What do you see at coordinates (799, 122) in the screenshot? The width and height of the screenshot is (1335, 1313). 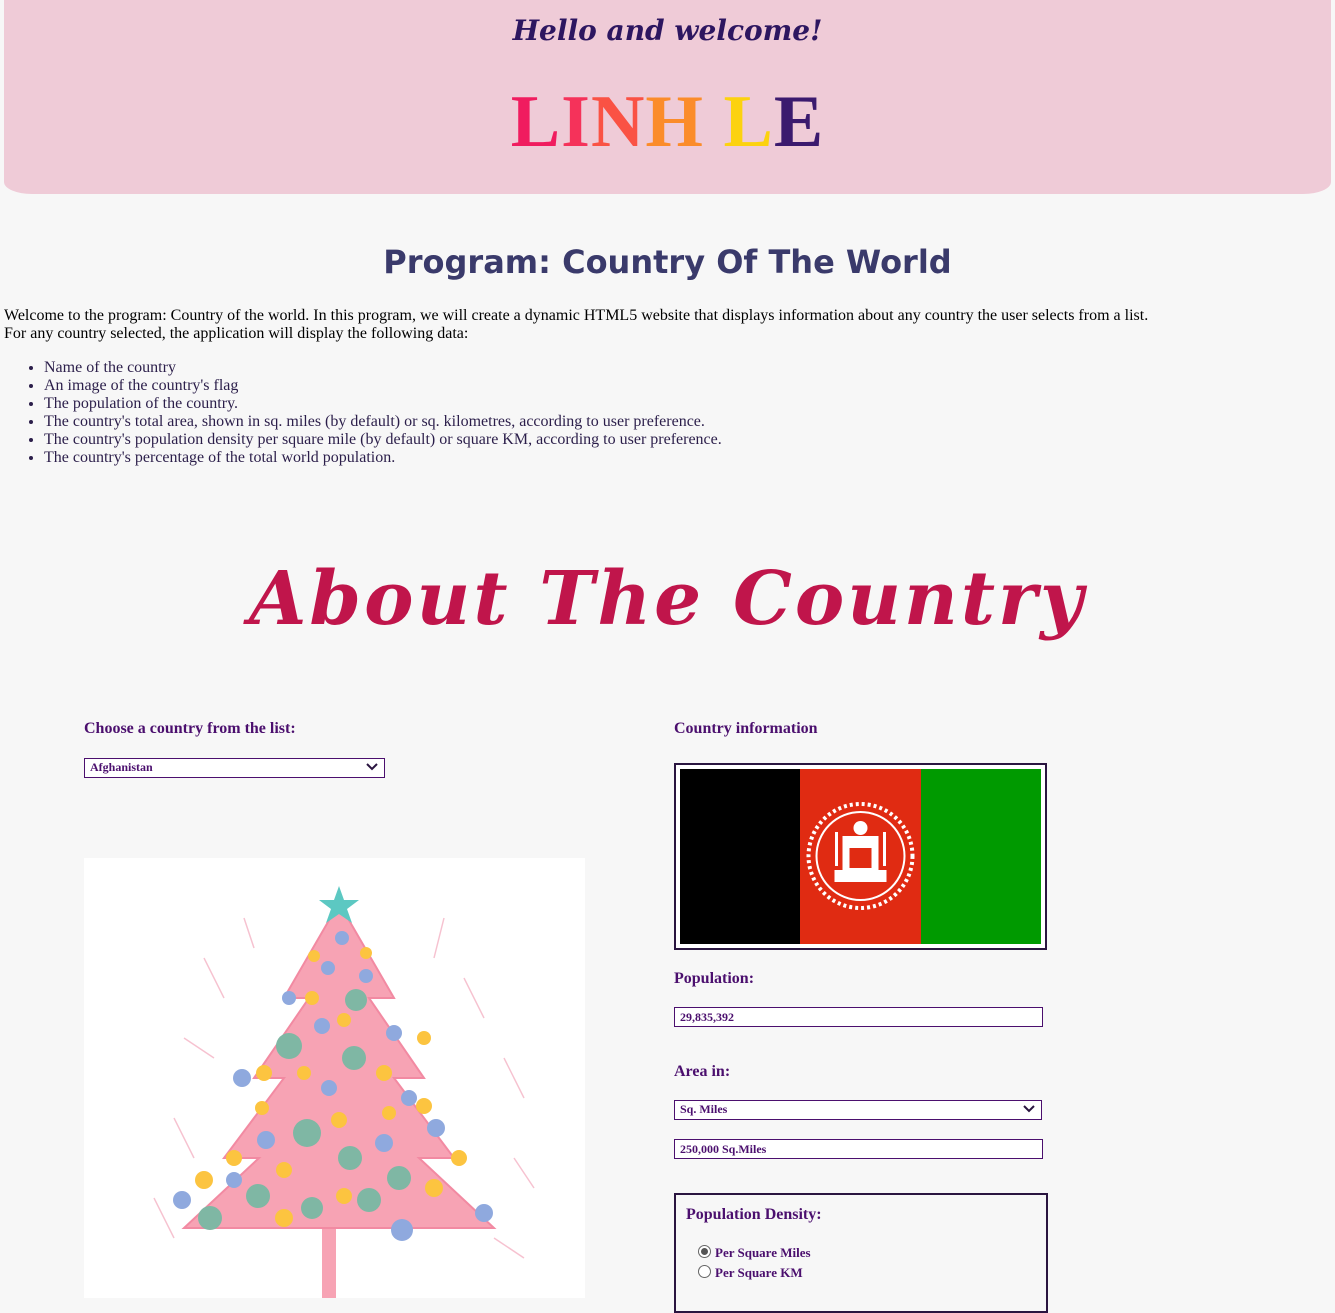 I see `name-letter: E` at bounding box center [799, 122].